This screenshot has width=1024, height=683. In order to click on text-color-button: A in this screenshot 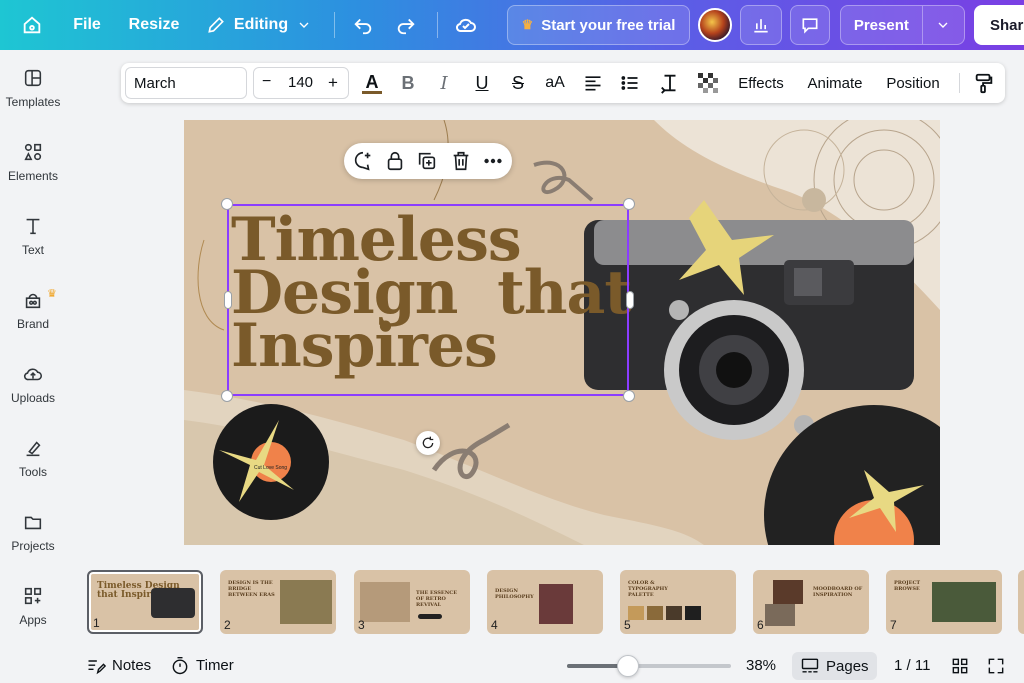, I will do `click(372, 83)`.